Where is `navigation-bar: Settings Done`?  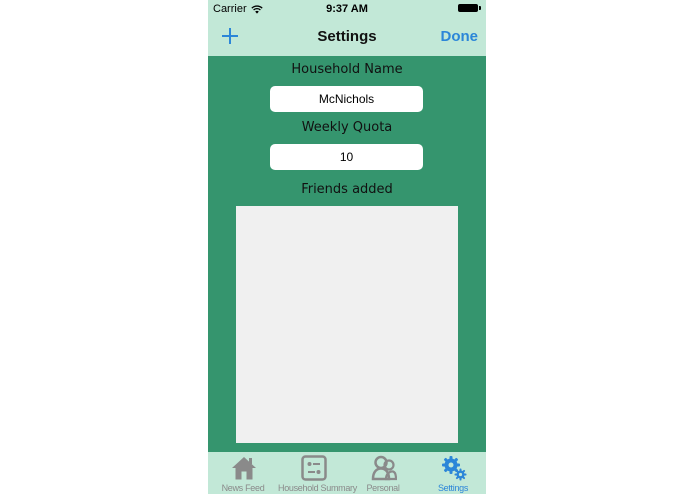 navigation-bar: Settings Done is located at coordinates (347, 37).